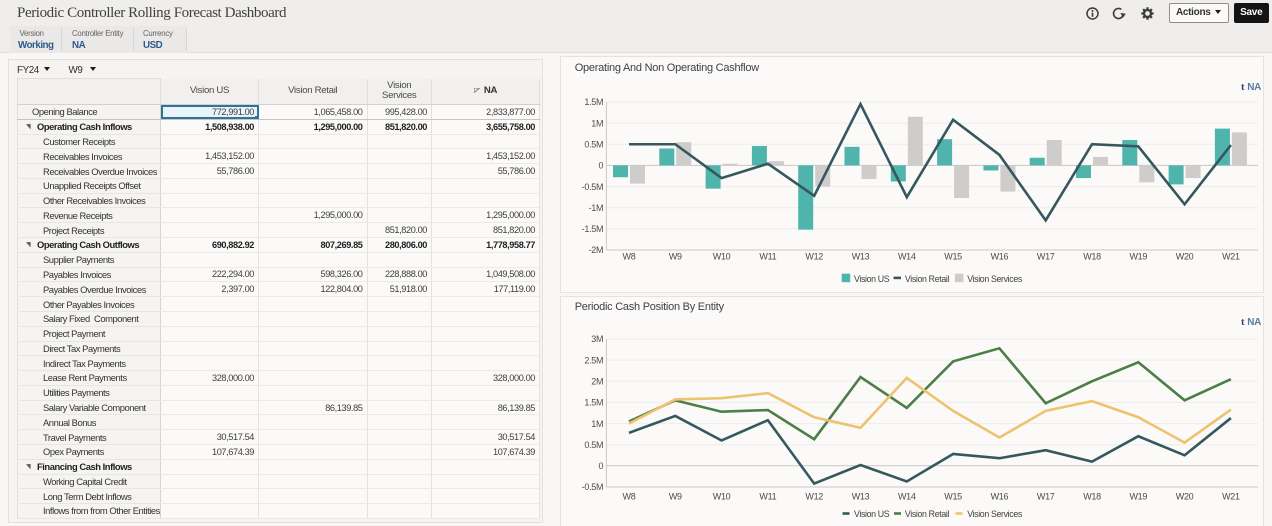  What do you see at coordinates (593, 360) in the screenshot?
I see `svg-text: 2.5M` at bounding box center [593, 360].